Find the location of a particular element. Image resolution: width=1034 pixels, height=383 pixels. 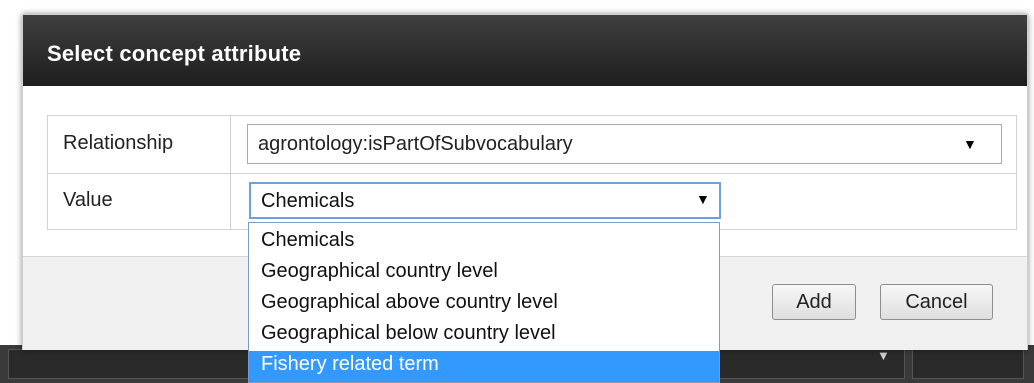

dropdown-option: Fishery related term is located at coordinates (484, 366).